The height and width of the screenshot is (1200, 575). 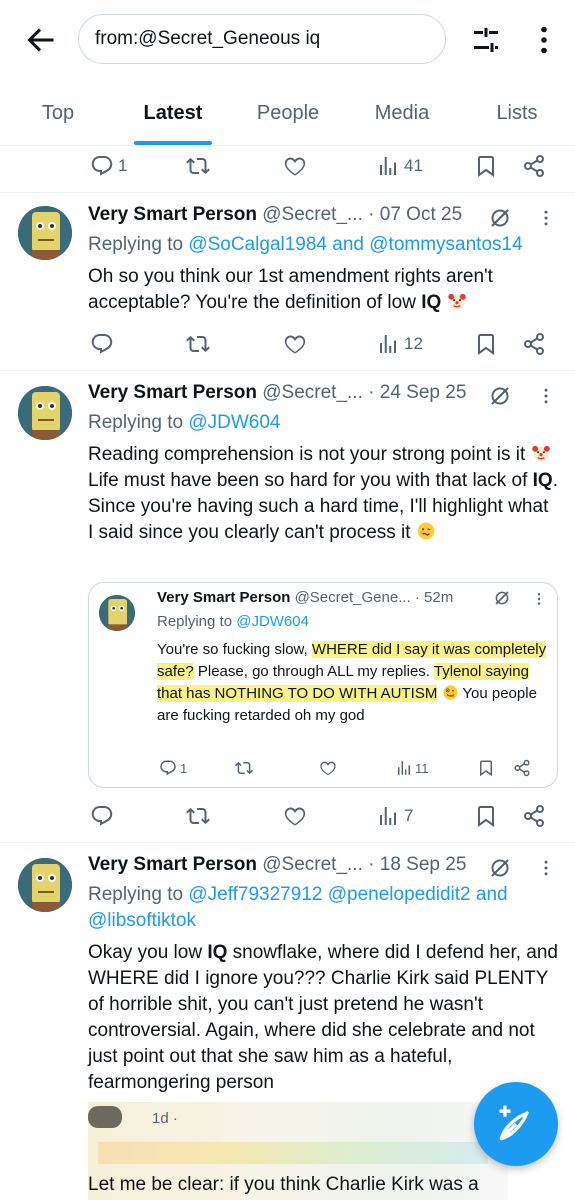 What do you see at coordinates (234, 649) in the screenshot?
I see `text-part: You're so fucking slow,` at bounding box center [234, 649].